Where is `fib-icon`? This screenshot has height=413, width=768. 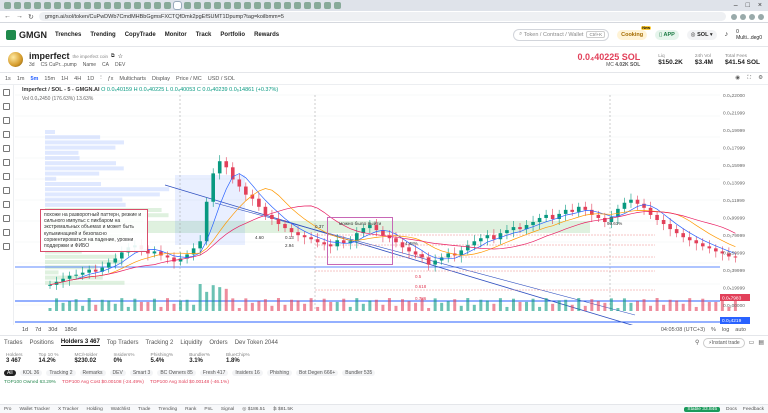
fib-icon is located at coordinates (6, 120).